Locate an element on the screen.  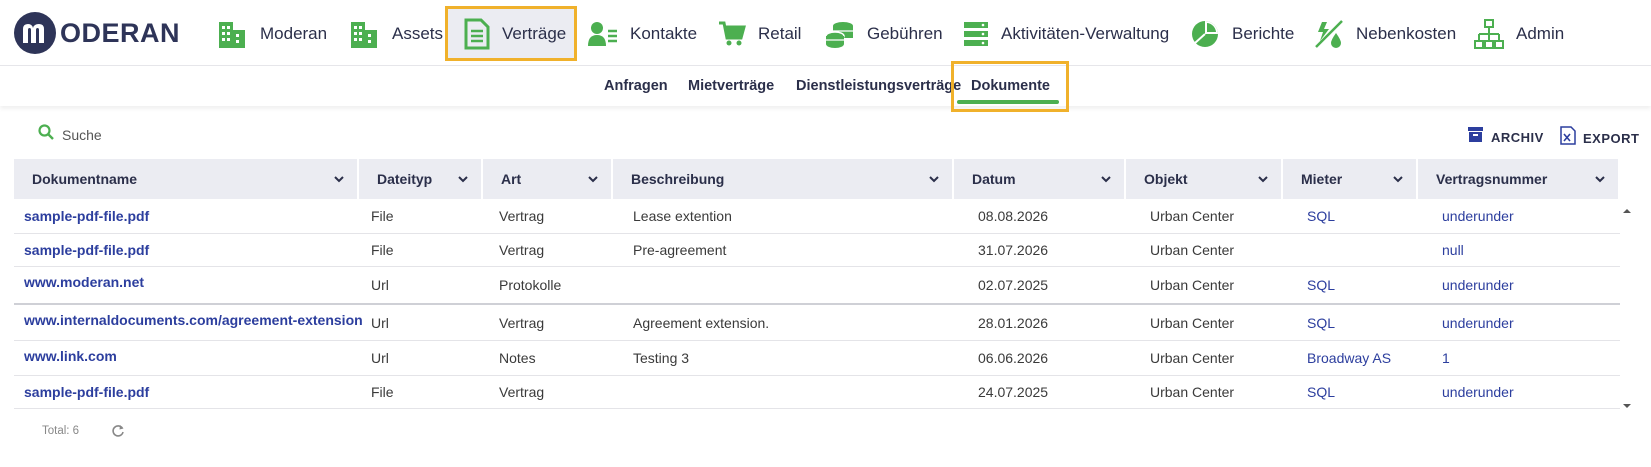
nav-admin: Admin is located at coordinates (1519, 33).